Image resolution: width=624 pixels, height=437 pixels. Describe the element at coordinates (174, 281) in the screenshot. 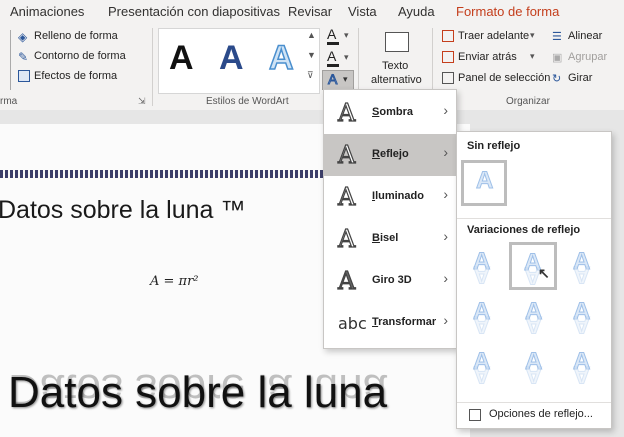

I see `slide-formula: A = πr²` at that location.